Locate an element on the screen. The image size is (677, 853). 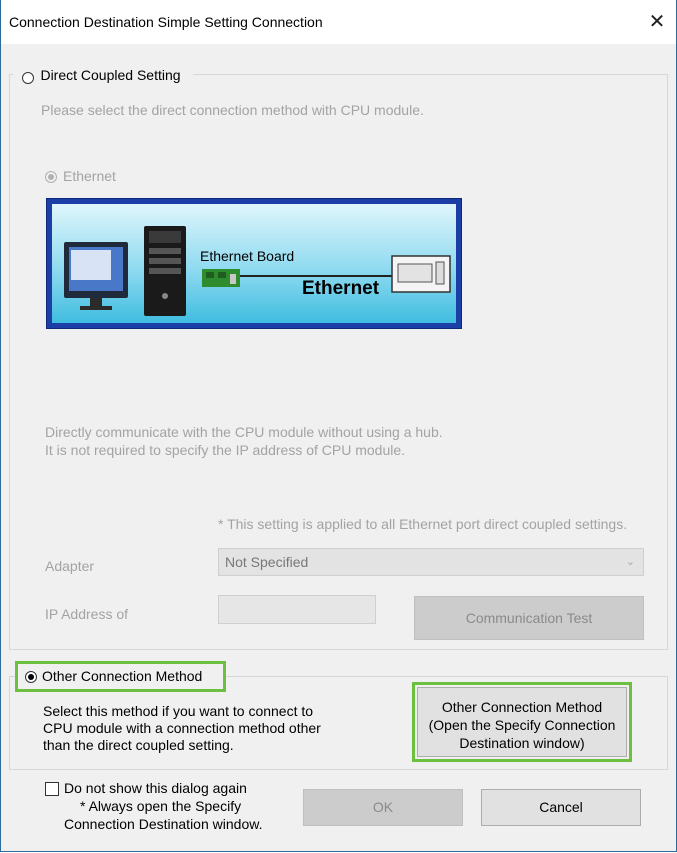
direct-coupled-header: Direct Coupled Setting is located at coordinates (103, 76).